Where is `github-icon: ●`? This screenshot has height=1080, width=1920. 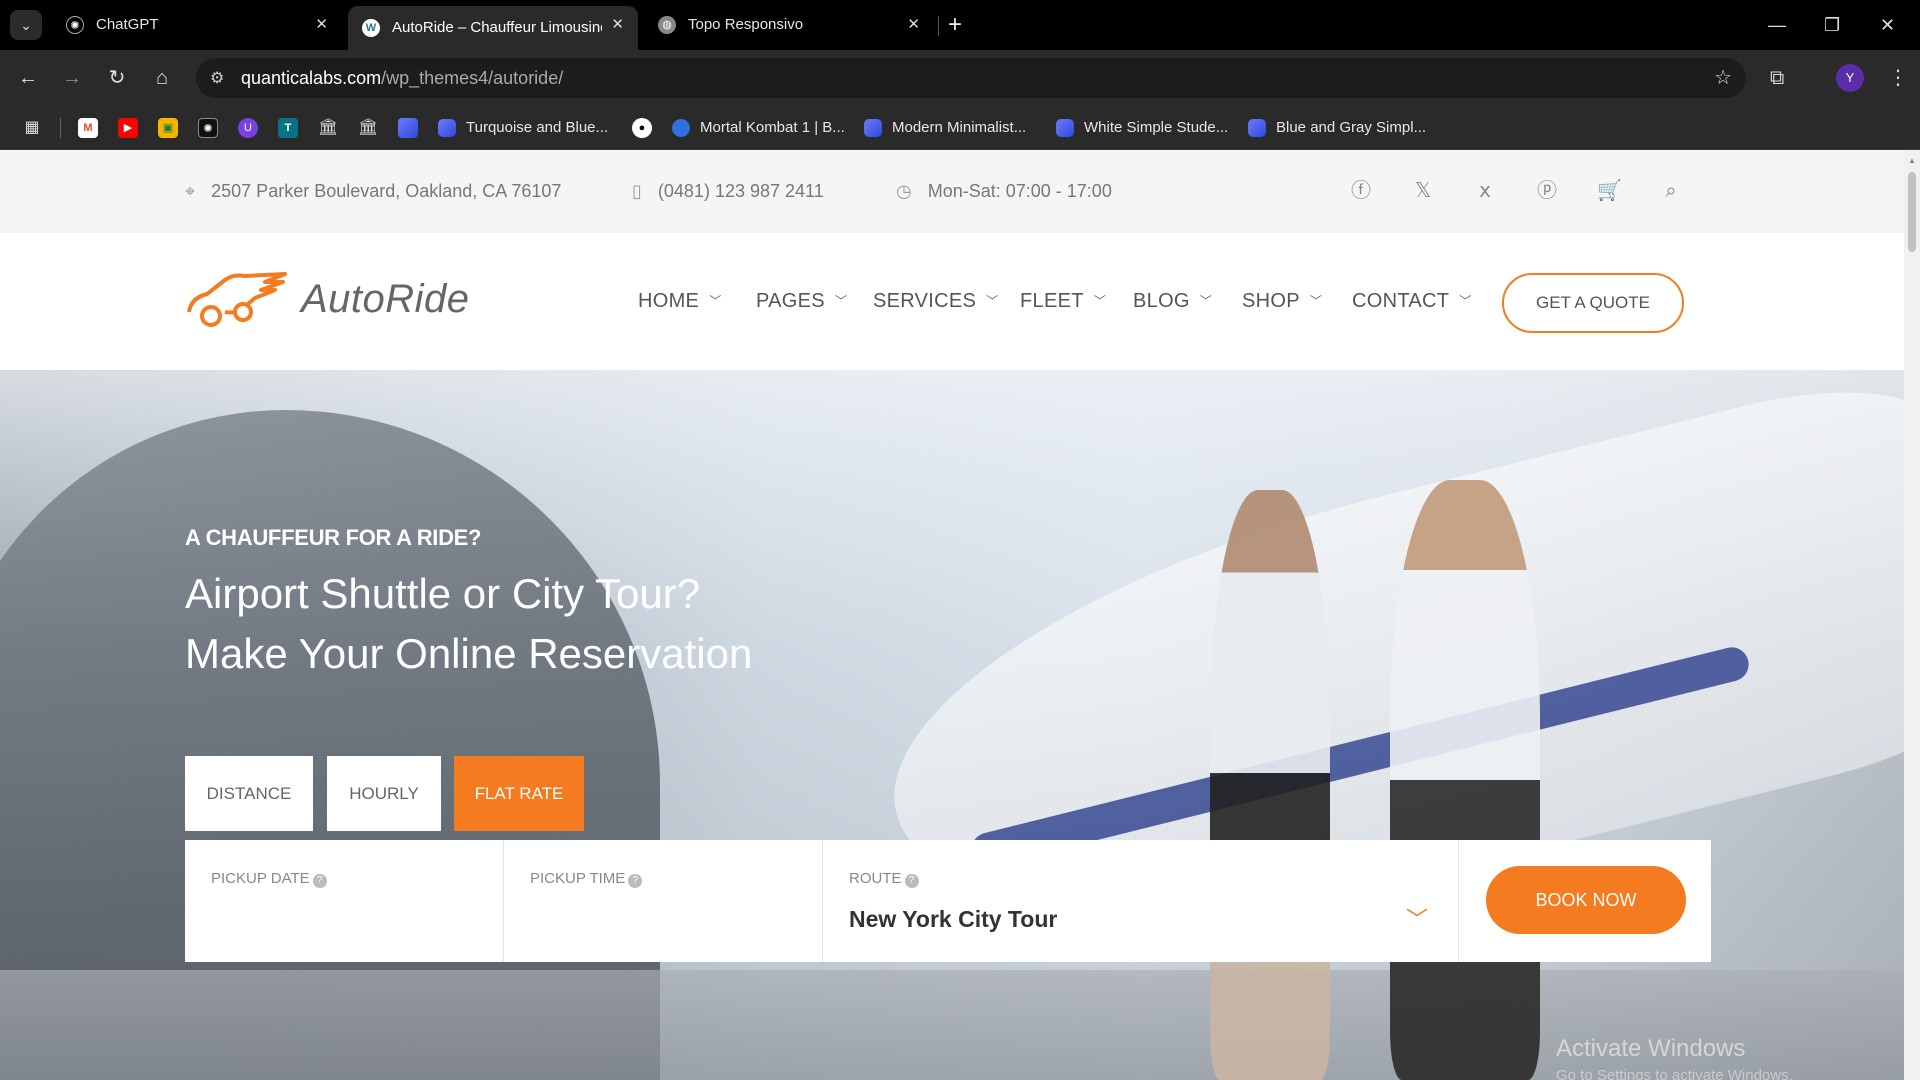 github-icon: ● is located at coordinates (642, 128).